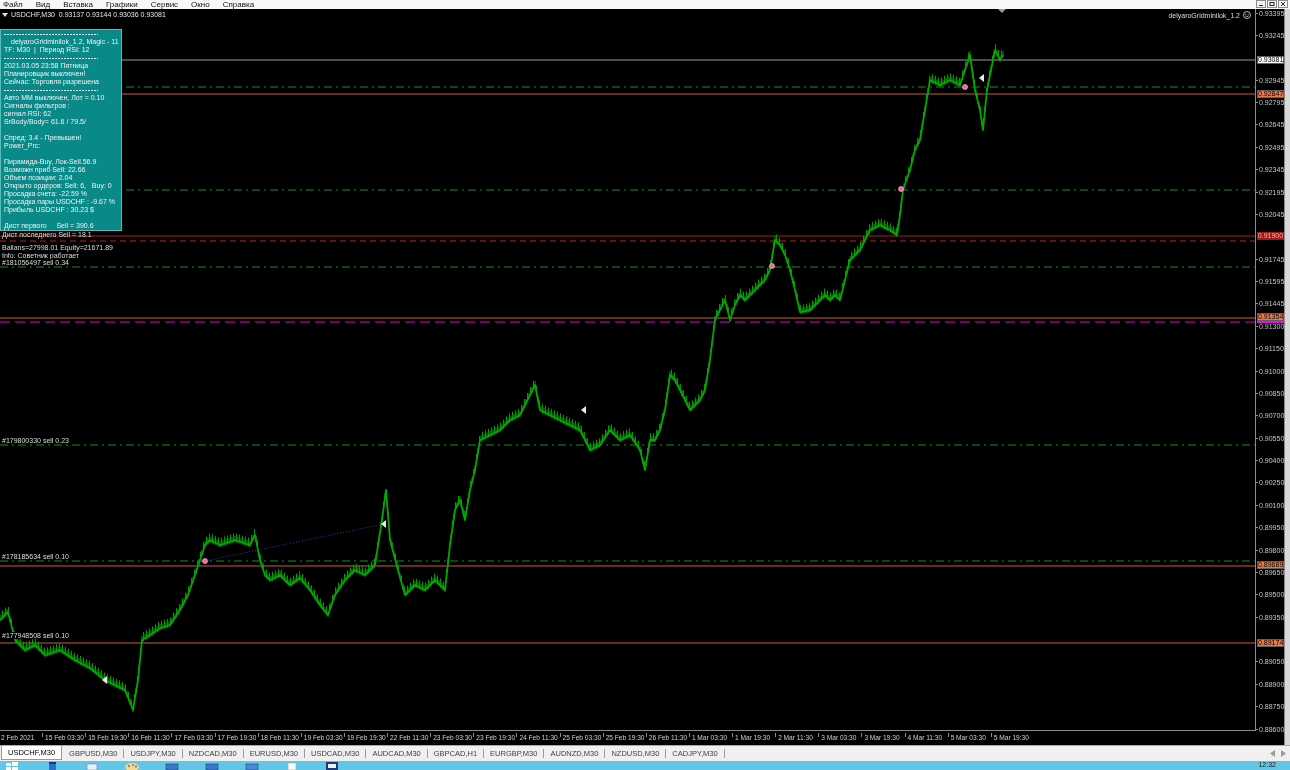 This screenshot has height=770, width=1290. Describe the element at coordinates (1247, 15) in the screenshot. I see `smiley-icon` at that location.